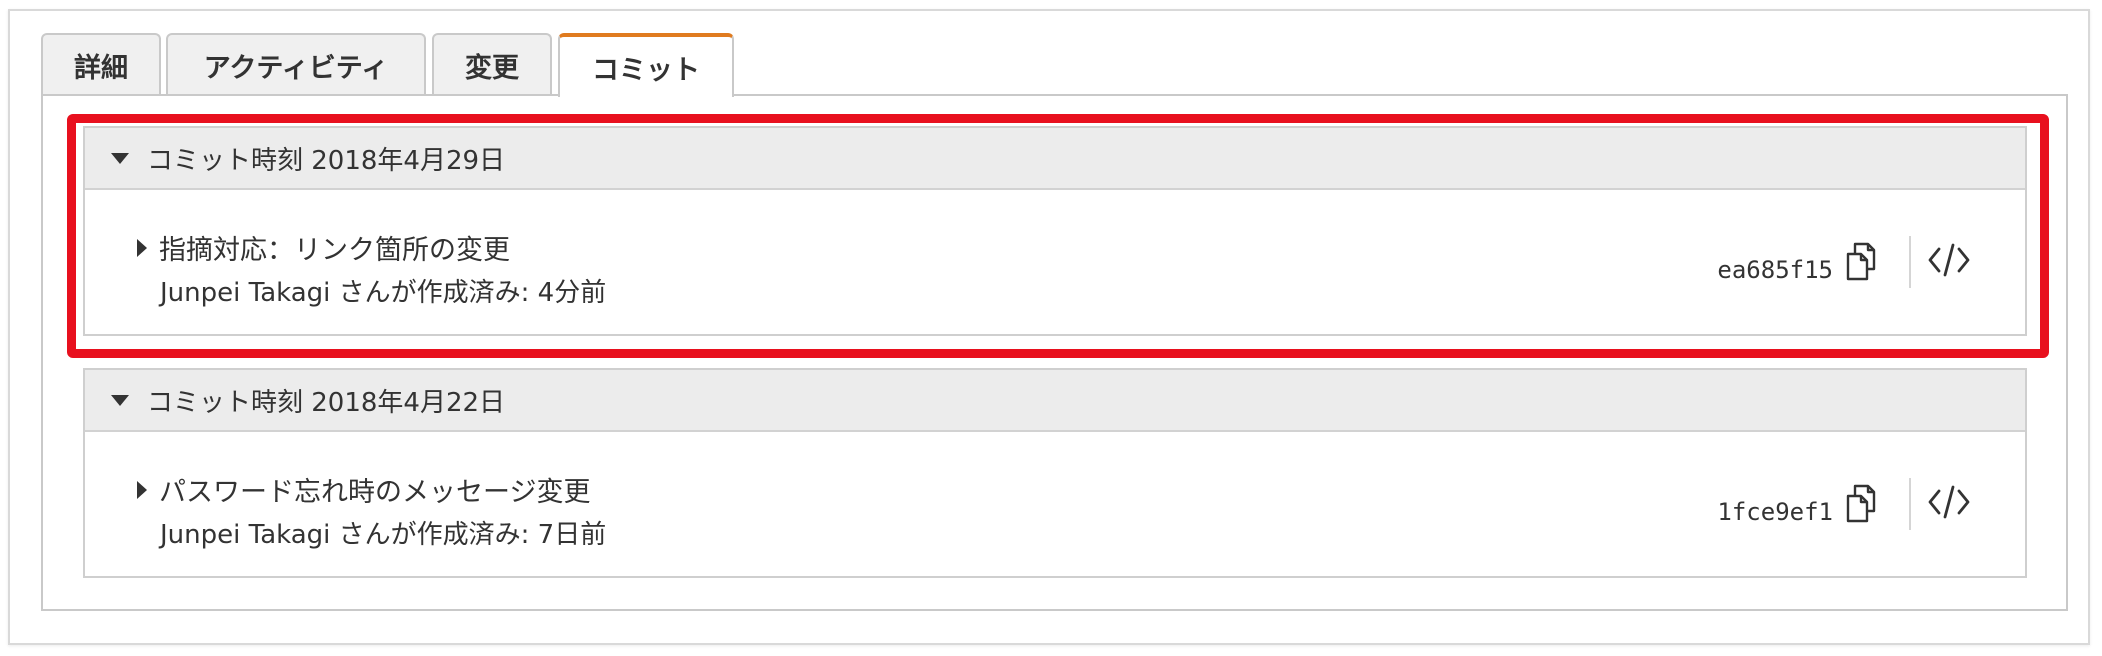 The width and height of the screenshot is (2102, 656). What do you see at coordinates (296, 68) in the screenshot?
I see `tab-activity-label: アクティビティ` at bounding box center [296, 68].